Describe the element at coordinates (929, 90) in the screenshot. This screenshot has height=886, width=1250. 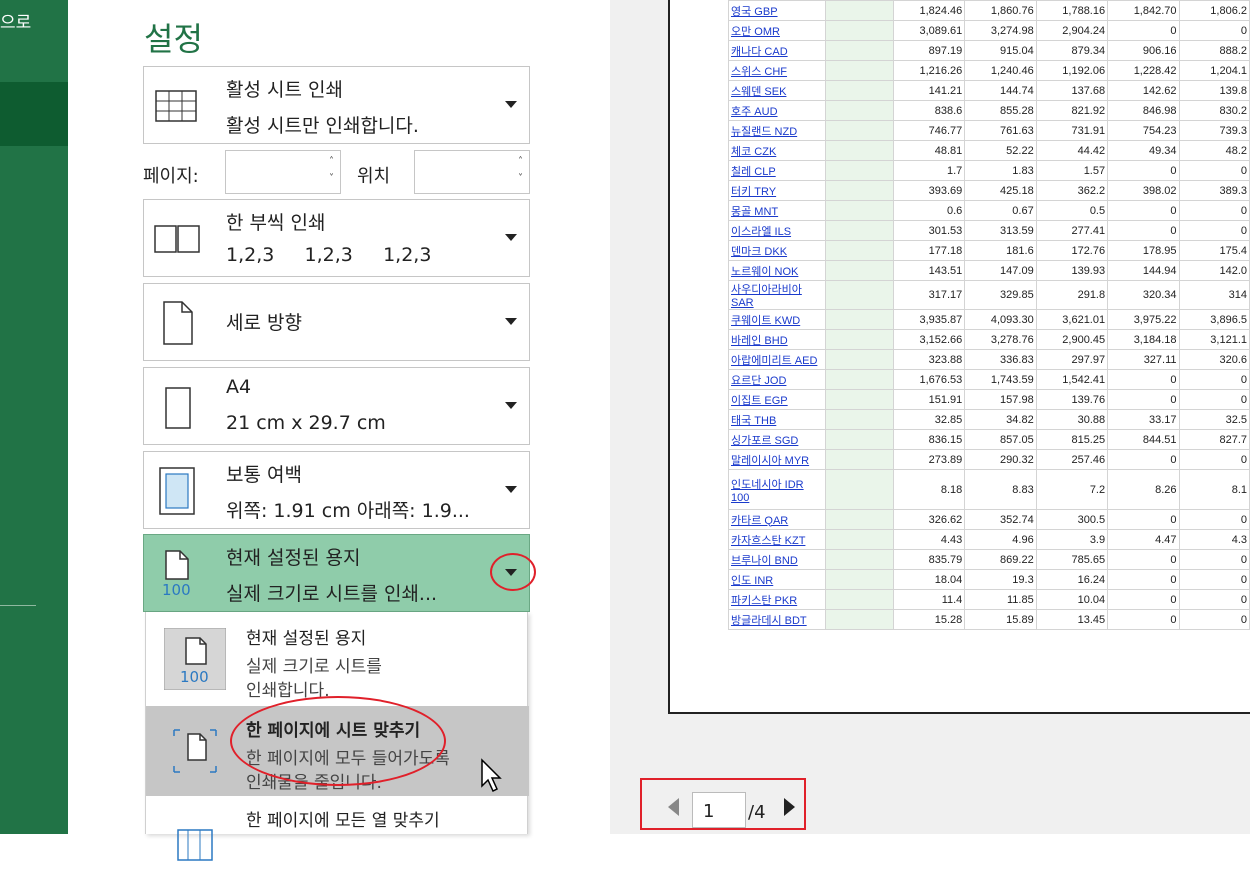
I see `rate-cell: 141.21` at that location.